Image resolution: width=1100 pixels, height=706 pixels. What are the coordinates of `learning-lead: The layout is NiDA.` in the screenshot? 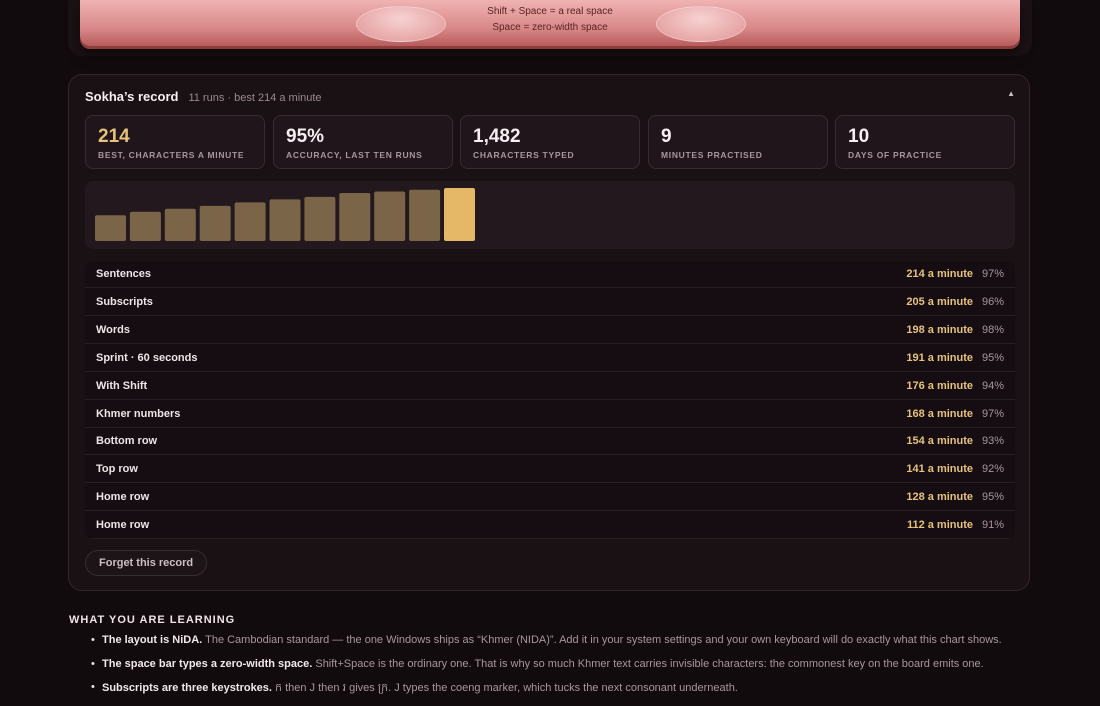 It's located at (152, 640).